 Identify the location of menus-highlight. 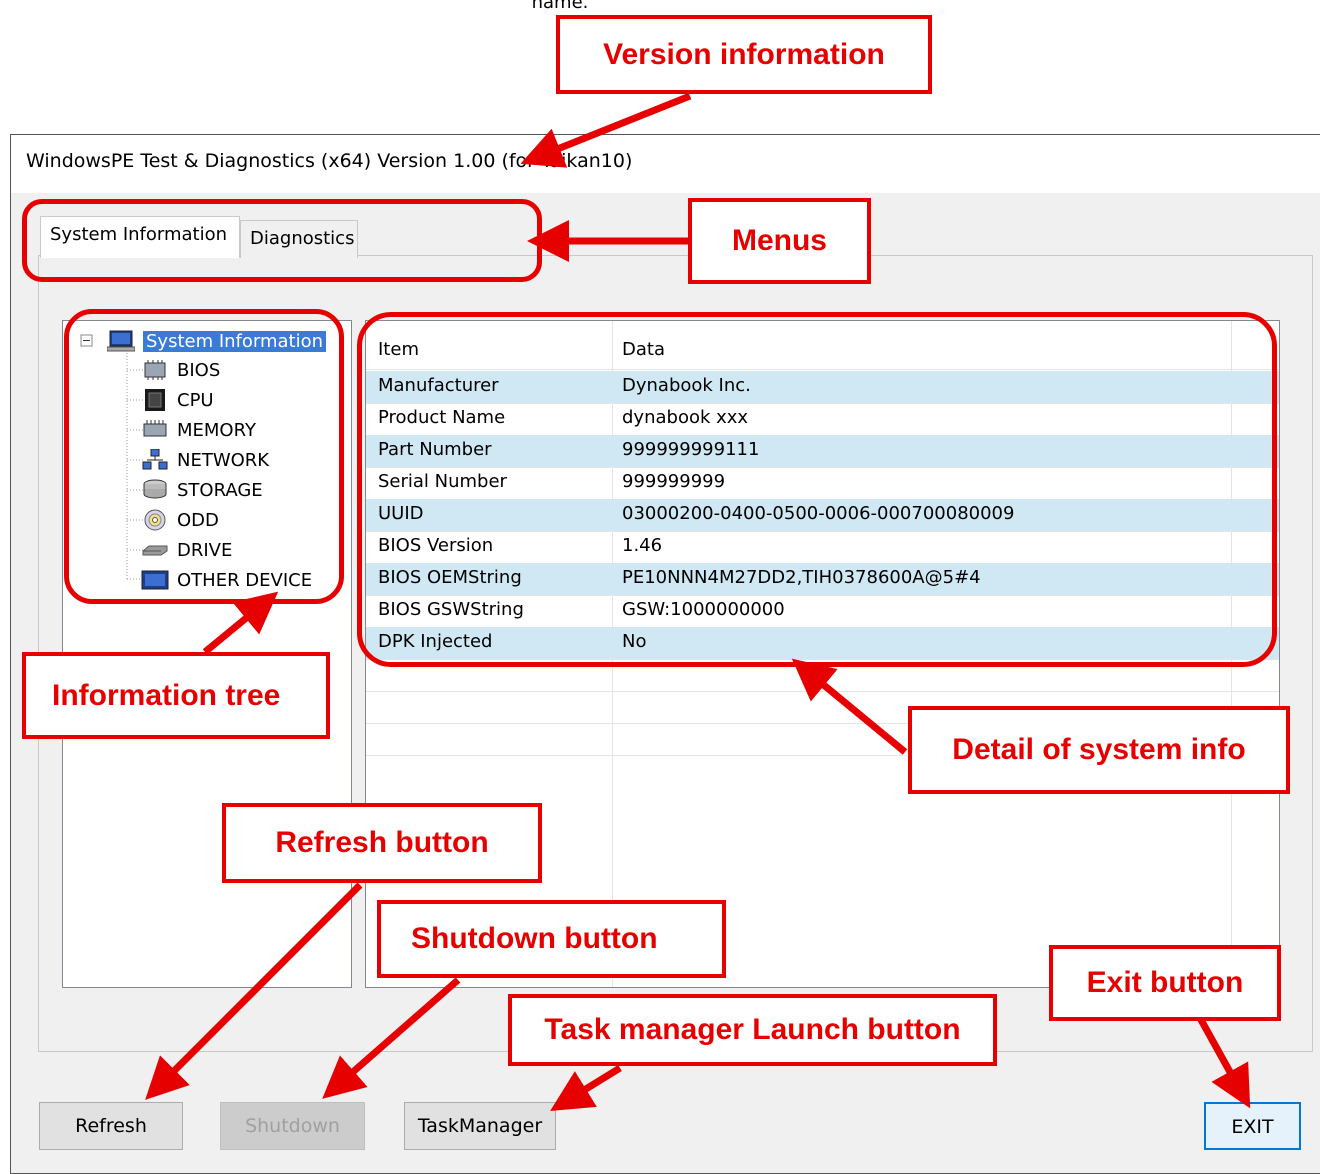
(282, 240).